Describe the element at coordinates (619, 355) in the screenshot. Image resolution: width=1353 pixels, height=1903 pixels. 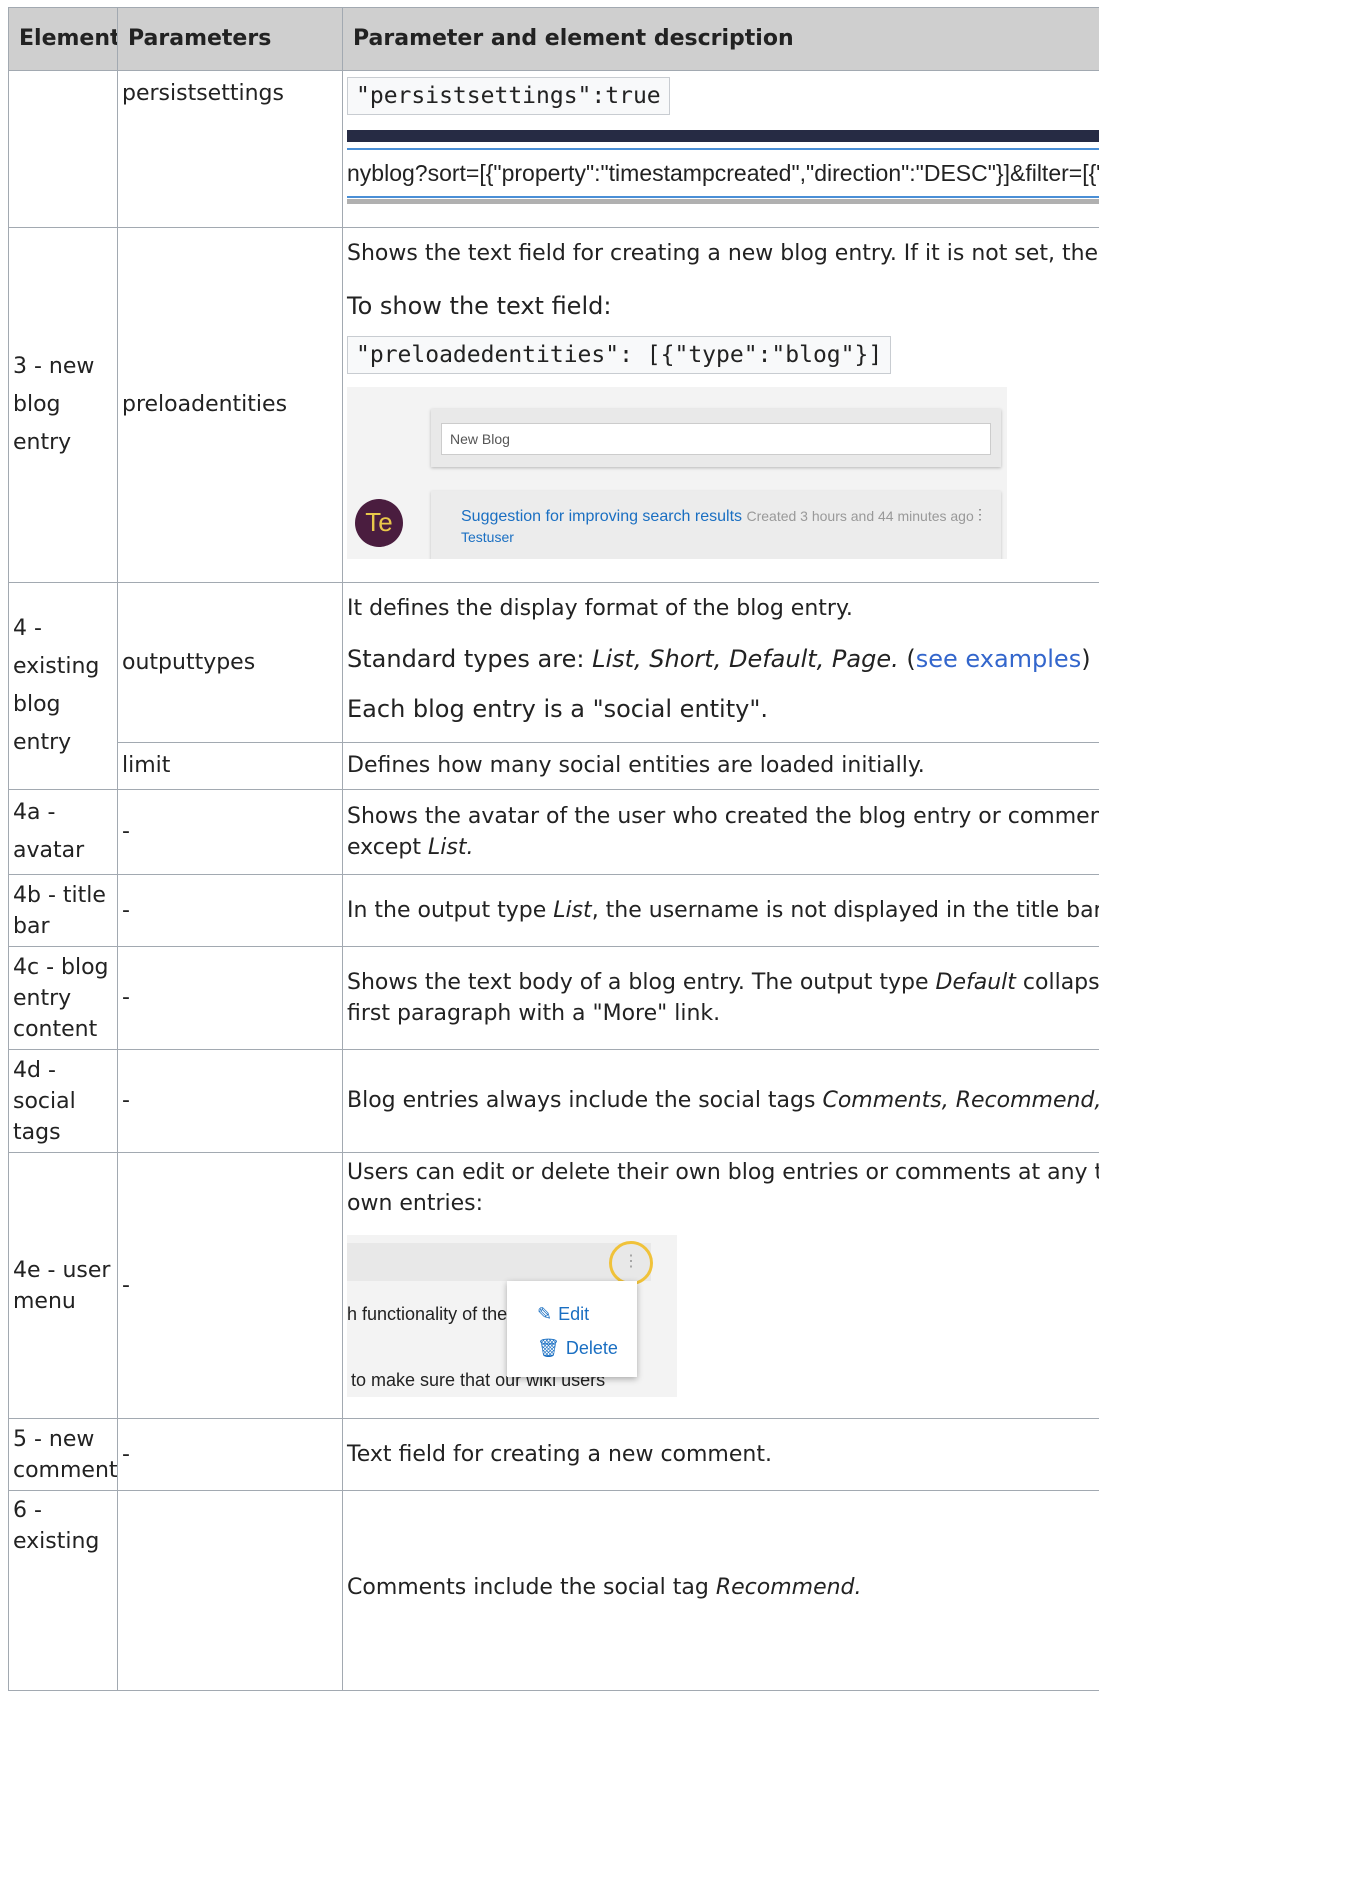
I see `code-snippet: "preloadedentities": [{"type":"blog"}]` at that location.